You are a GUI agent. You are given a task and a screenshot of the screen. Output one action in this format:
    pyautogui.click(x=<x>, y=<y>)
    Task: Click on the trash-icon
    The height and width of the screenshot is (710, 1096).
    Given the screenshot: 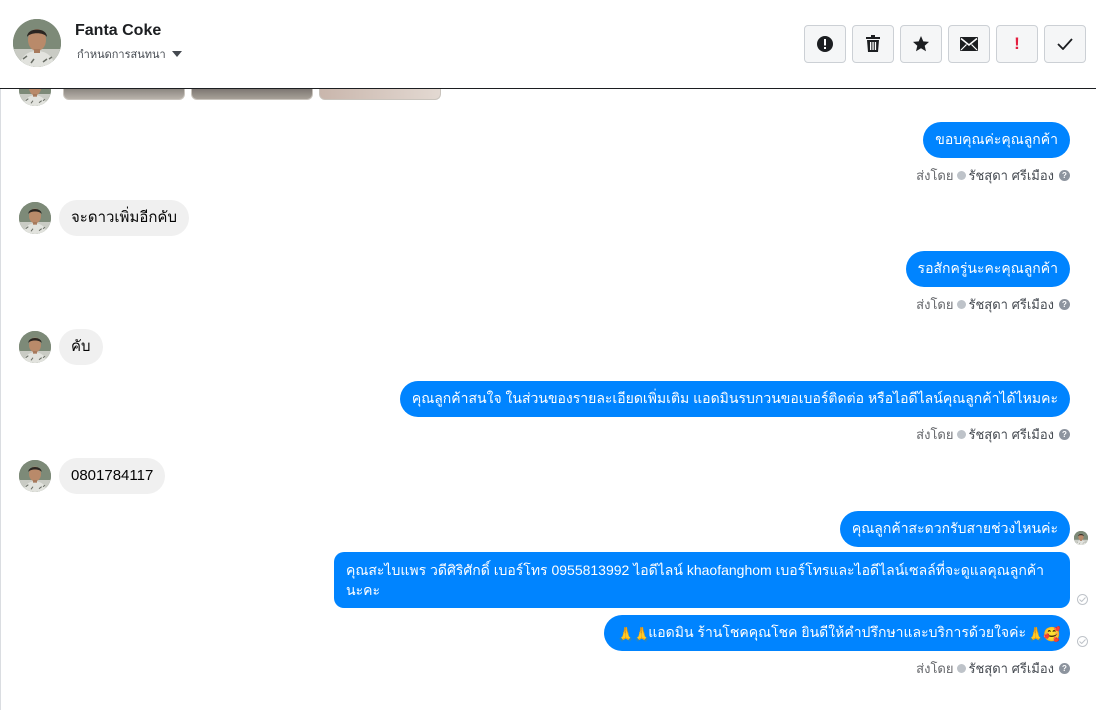 What is the action you would take?
    pyautogui.click(x=873, y=43)
    